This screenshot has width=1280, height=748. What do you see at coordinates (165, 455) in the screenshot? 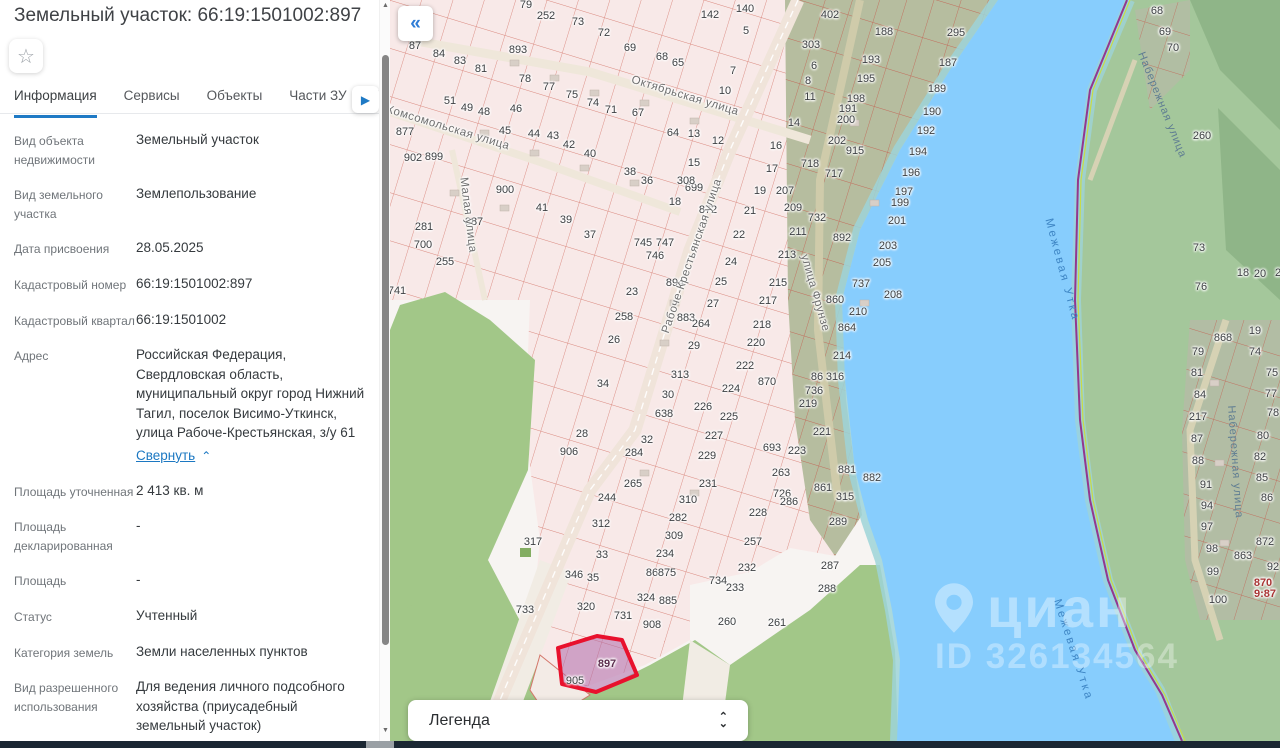
I see `collapse-address-link: Свернуть` at bounding box center [165, 455].